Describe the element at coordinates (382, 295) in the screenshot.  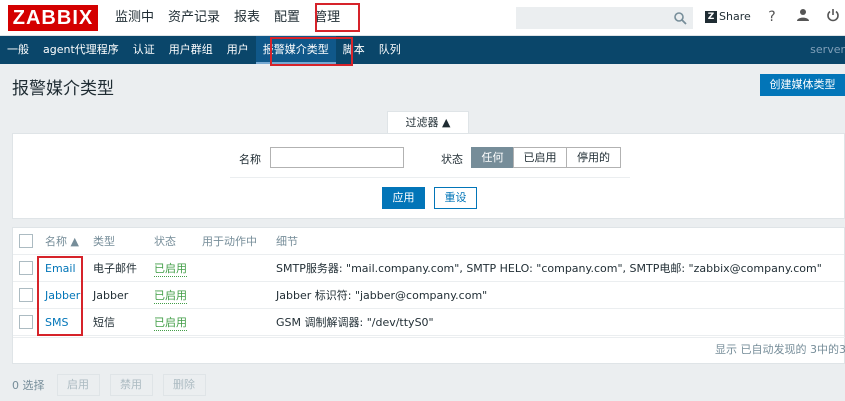
I see `media-type-details: Jabber 标识符: "jabber@company.com"` at that location.